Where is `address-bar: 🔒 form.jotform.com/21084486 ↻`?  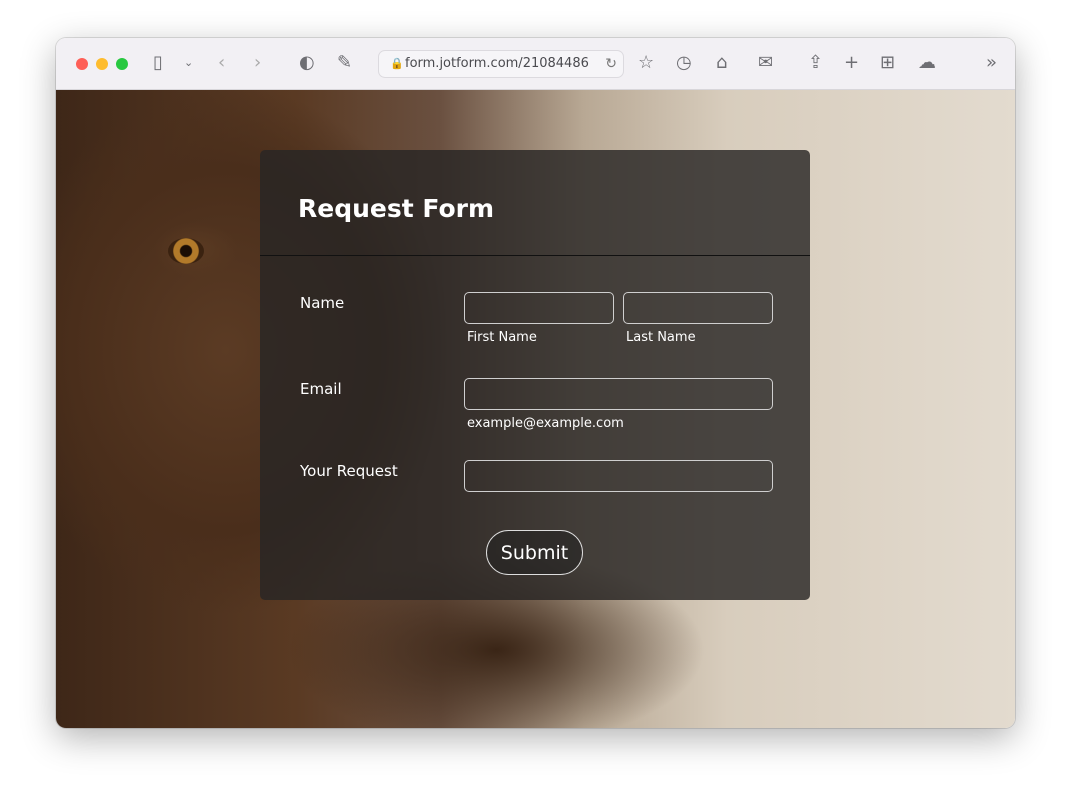
address-bar: 🔒 form.jotform.com/21084486 ↻ is located at coordinates (501, 64).